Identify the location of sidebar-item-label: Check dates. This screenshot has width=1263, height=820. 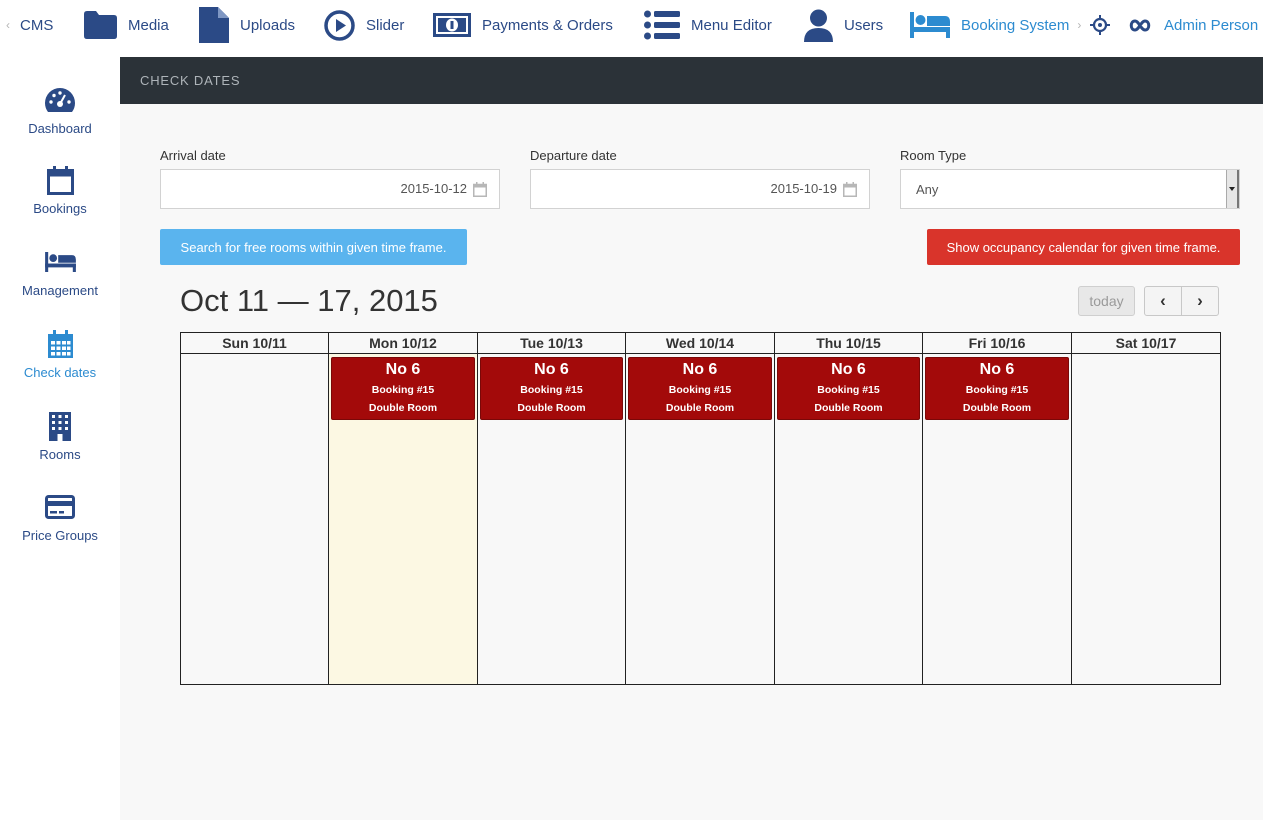
(60, 372).